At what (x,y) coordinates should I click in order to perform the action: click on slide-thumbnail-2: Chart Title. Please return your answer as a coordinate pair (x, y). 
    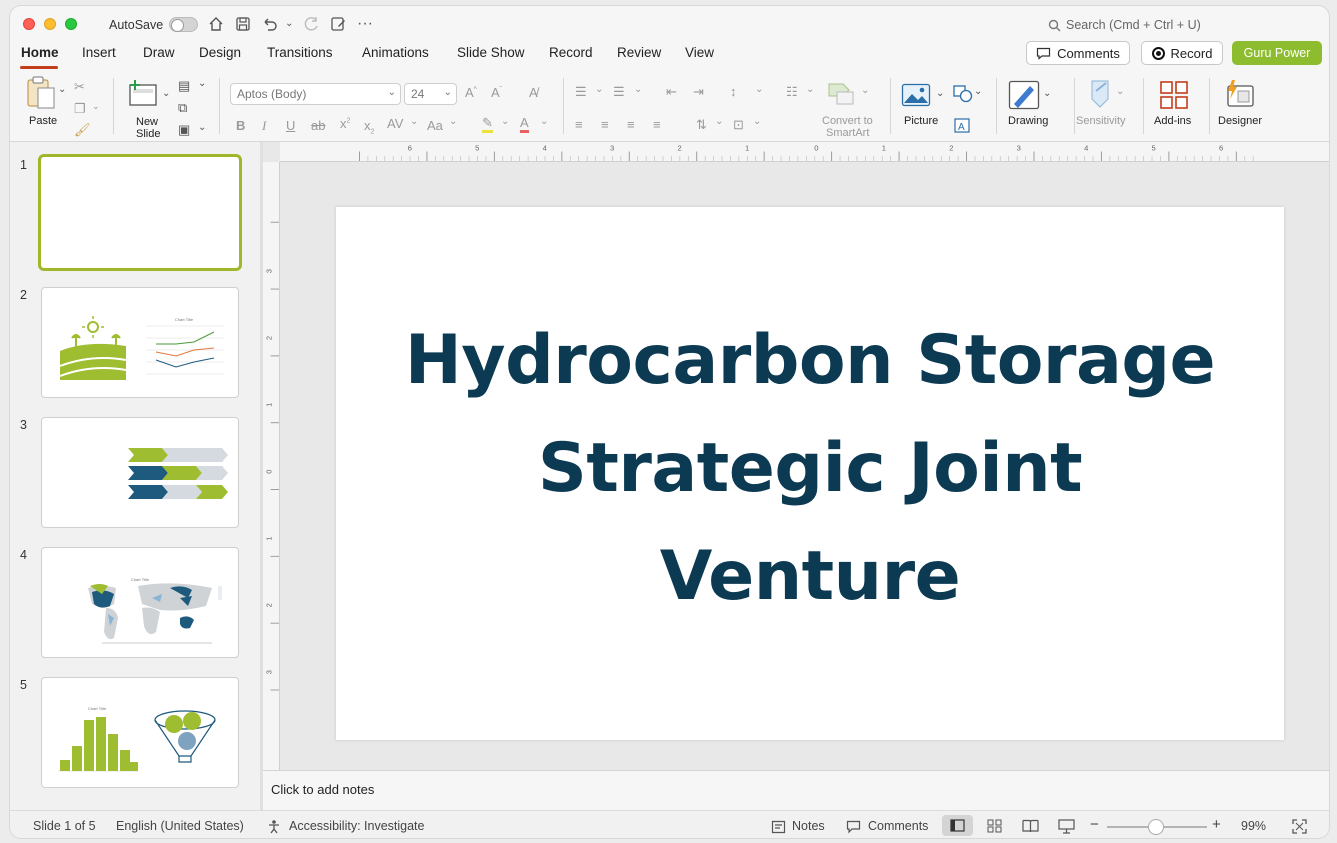
    Looking at the image, I should click on (140, 342).